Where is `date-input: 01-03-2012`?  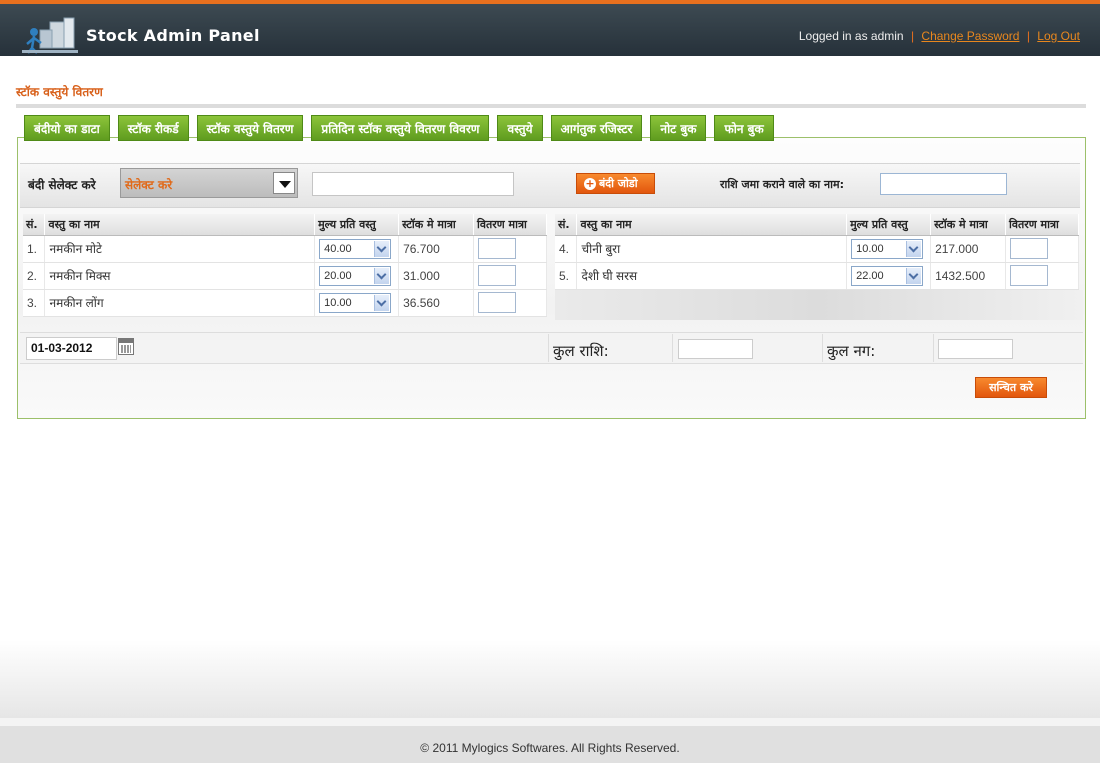 date-input: 01-03-2012 is located at coordinates (71, 348).